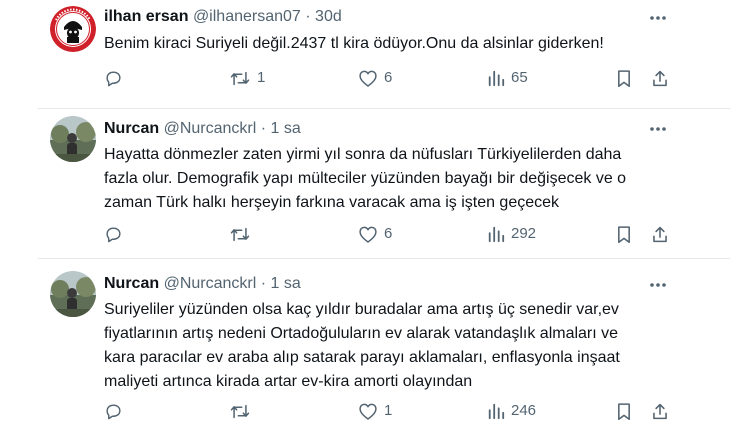 The height and width of the screenshot is (421, 730). I want to click on retweet-button: 1, so click(247, 78).